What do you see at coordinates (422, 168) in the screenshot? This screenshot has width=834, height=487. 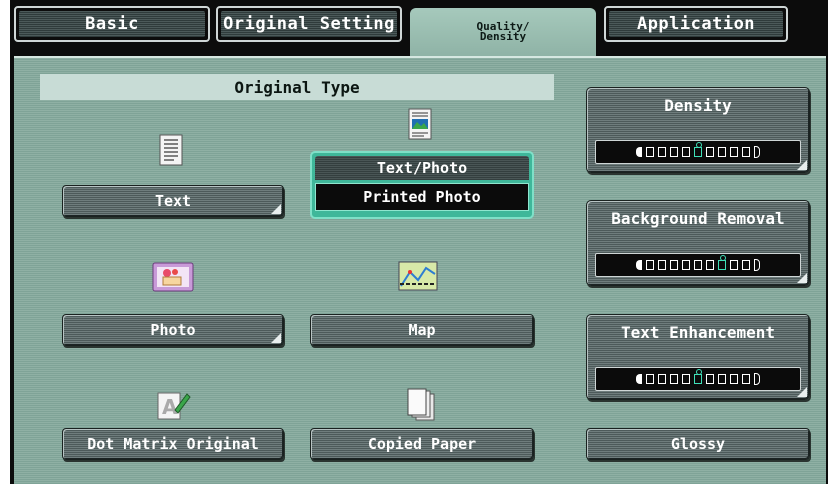 I see `text-photo-label: Text/Photo` at bounding box center [422, 168].